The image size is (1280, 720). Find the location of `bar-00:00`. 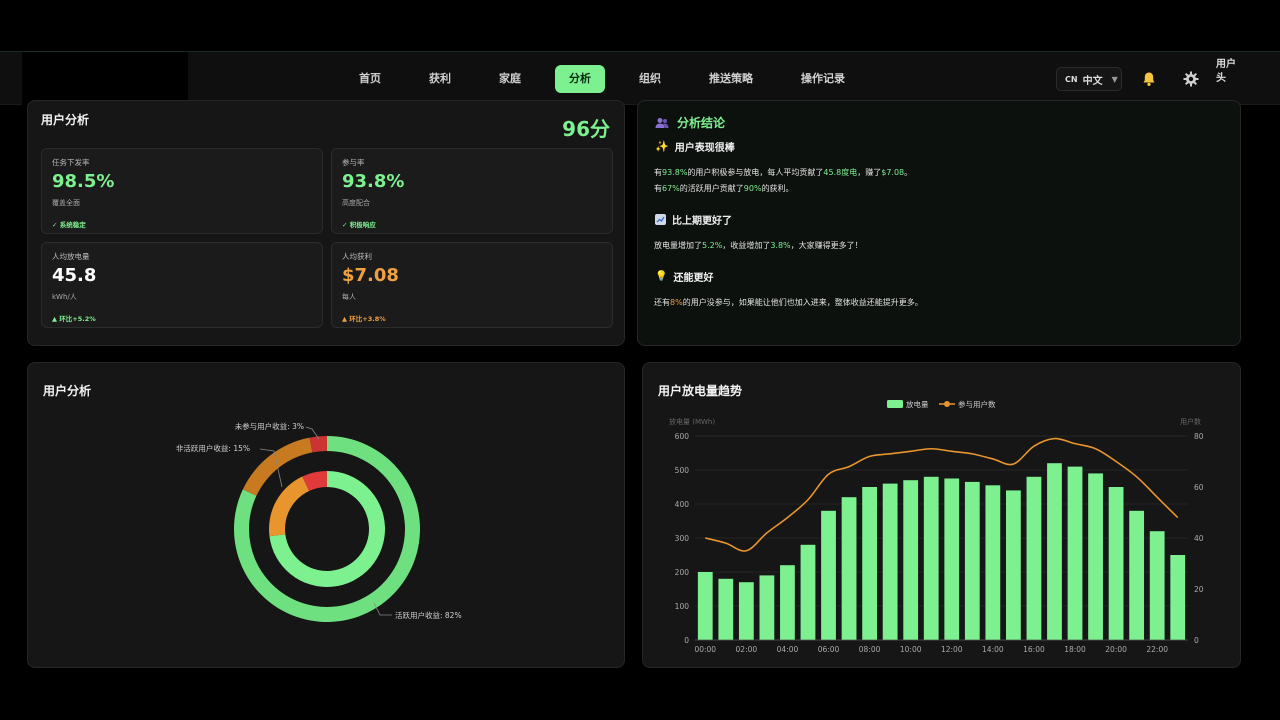

bar-00:00 is located at coordinates (705, 606).